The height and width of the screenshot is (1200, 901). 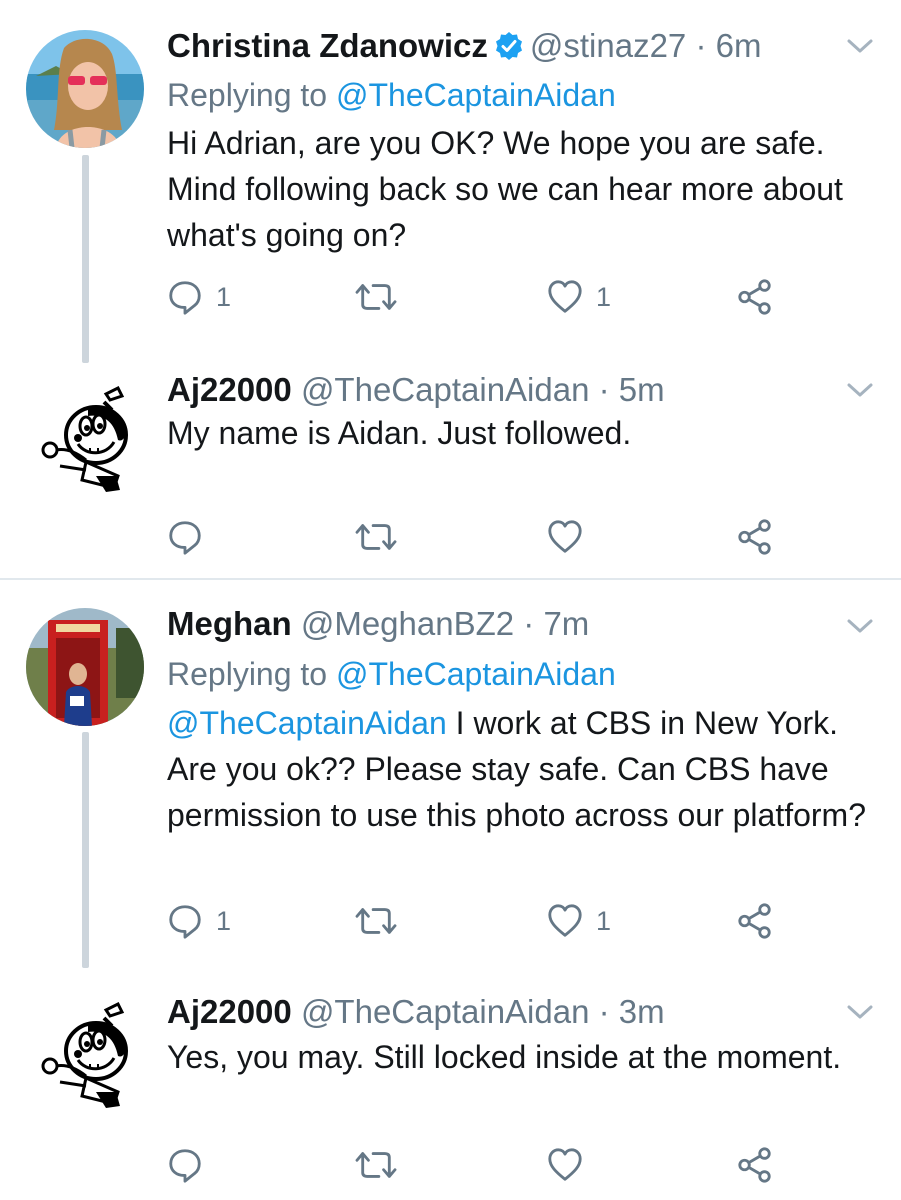 I want to click on tweet-text: My name is Aidan. Just followed., so click(x=399, y=433).